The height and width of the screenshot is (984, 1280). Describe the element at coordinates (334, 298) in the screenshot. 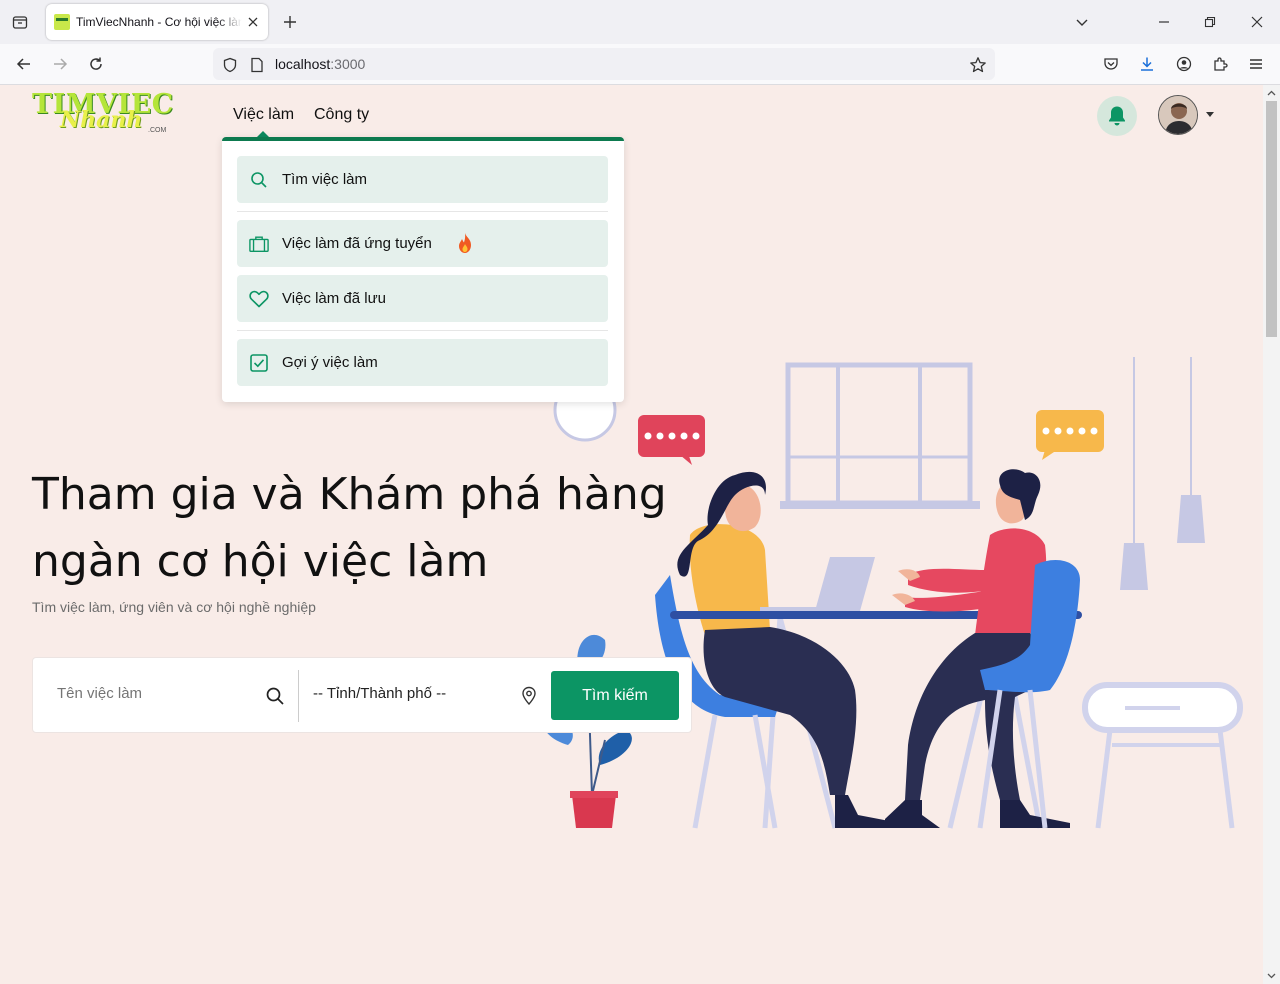

I see `dropdown-item-label: Việc làm đã lưu` at that location.